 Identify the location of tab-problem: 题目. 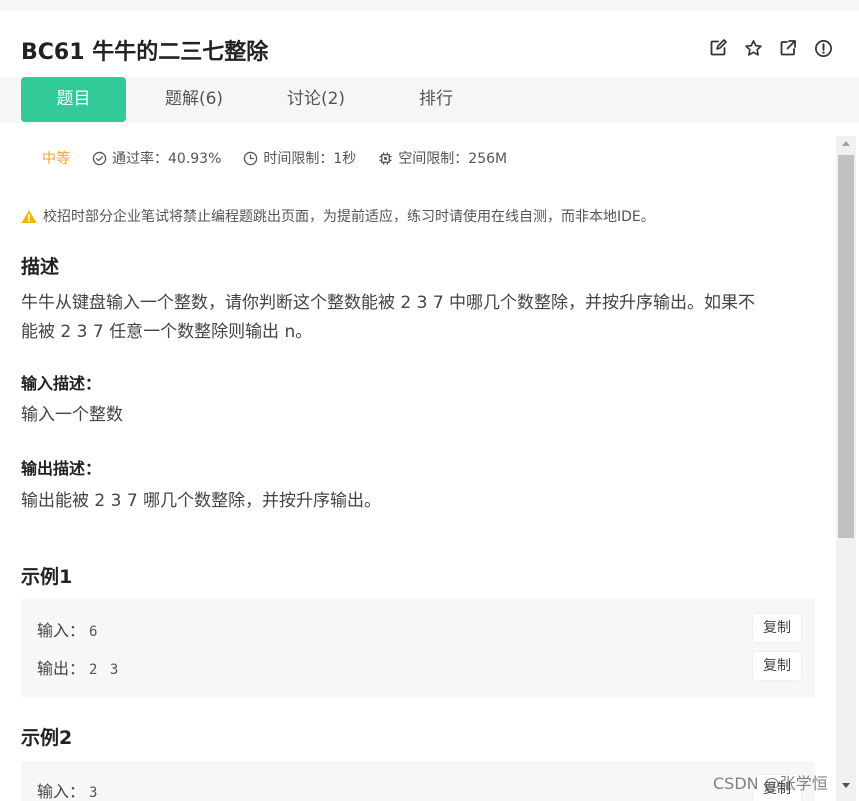
(73, 99).